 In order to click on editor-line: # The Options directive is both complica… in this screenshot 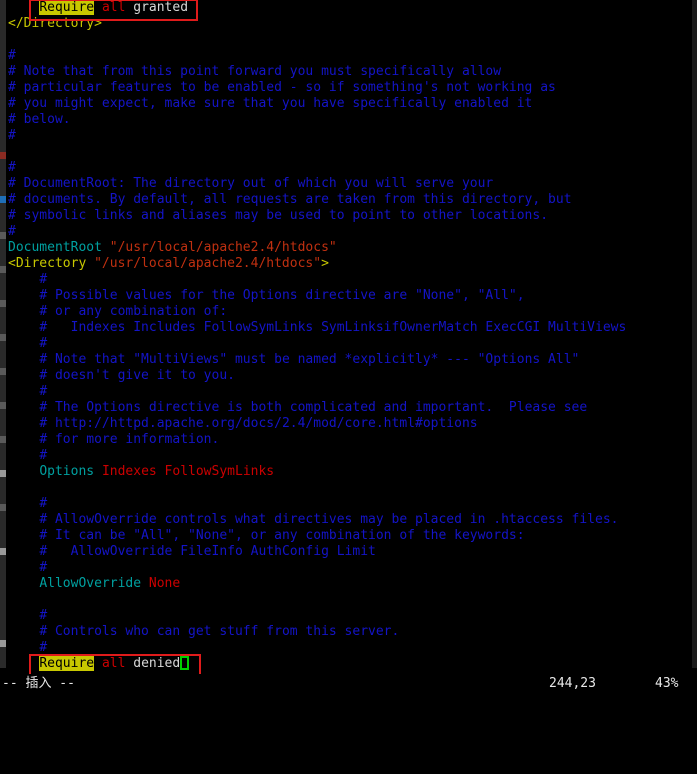, I will do `click(352, 408)`.